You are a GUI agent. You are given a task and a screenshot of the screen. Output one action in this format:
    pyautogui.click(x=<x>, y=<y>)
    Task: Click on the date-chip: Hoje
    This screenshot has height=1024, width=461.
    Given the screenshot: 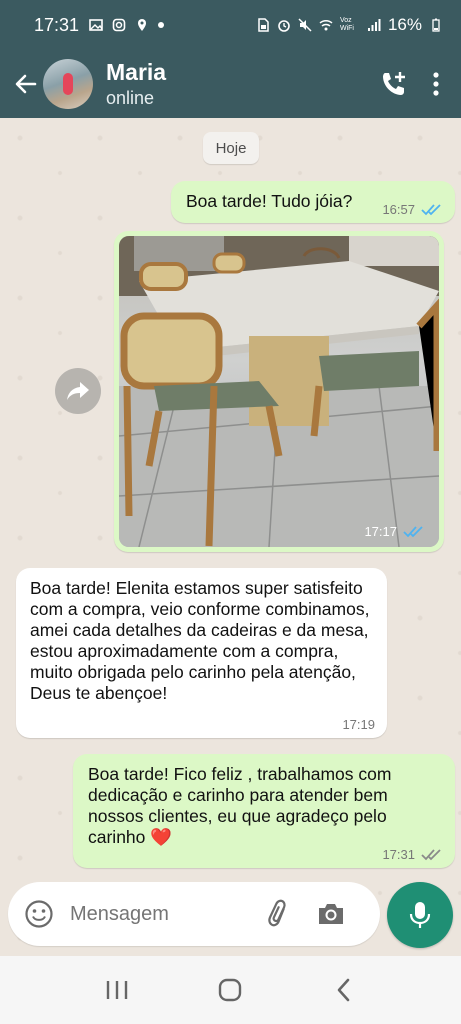 What is the action you would take?
    pyautogui.click(x=231, y=148)
    